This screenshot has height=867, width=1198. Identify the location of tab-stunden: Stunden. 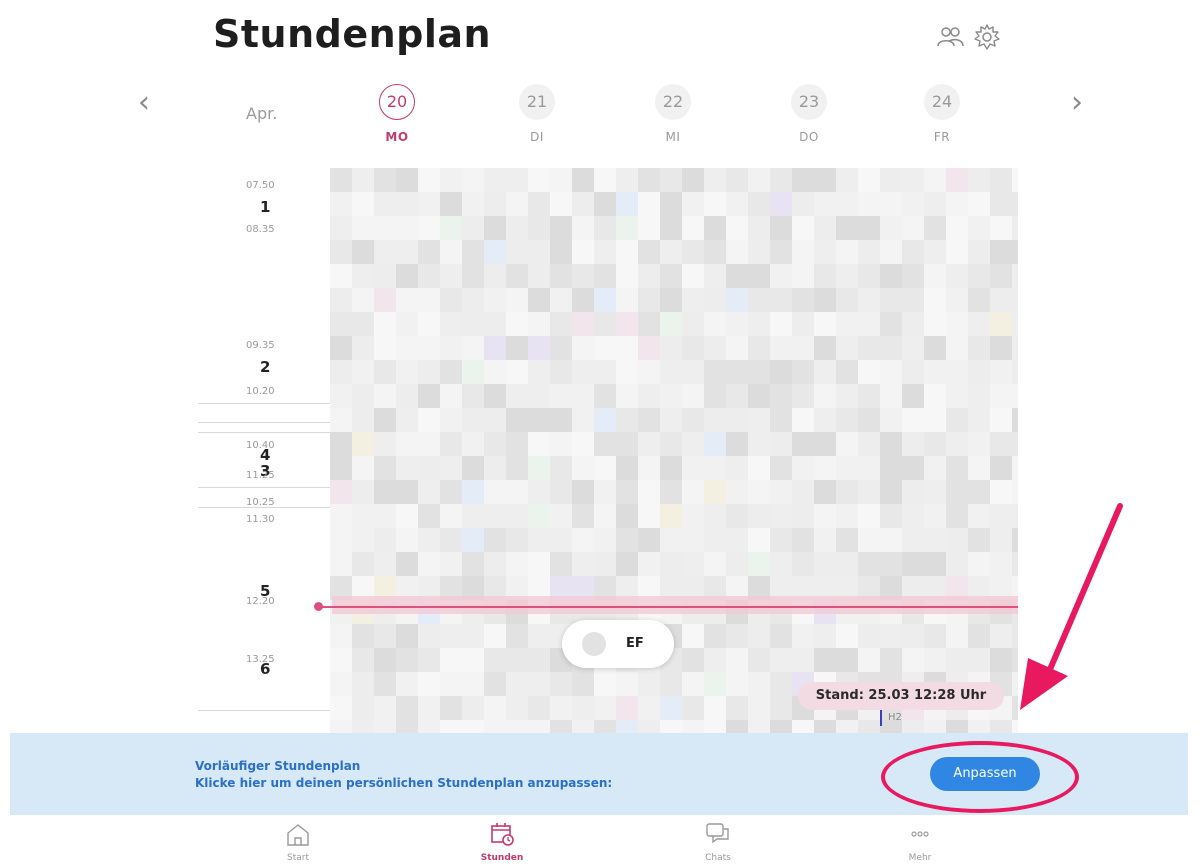
(502, 842).